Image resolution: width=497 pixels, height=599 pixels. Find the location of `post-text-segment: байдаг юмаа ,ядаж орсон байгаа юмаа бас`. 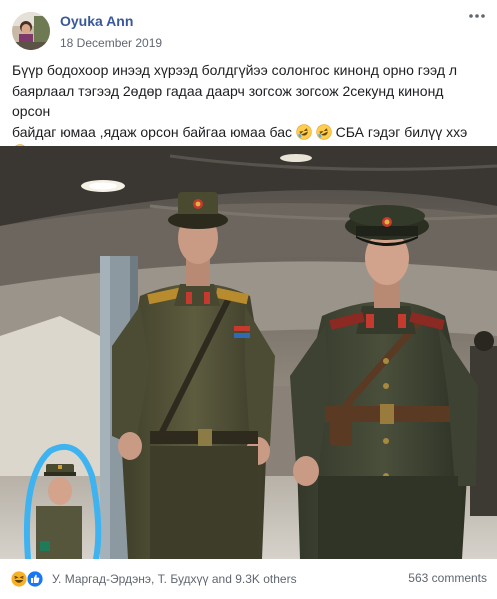

post-text-segment: байдаг юмаа ,ядаж орсон байгаа юмаа бас is located at coordinates (152, 131).